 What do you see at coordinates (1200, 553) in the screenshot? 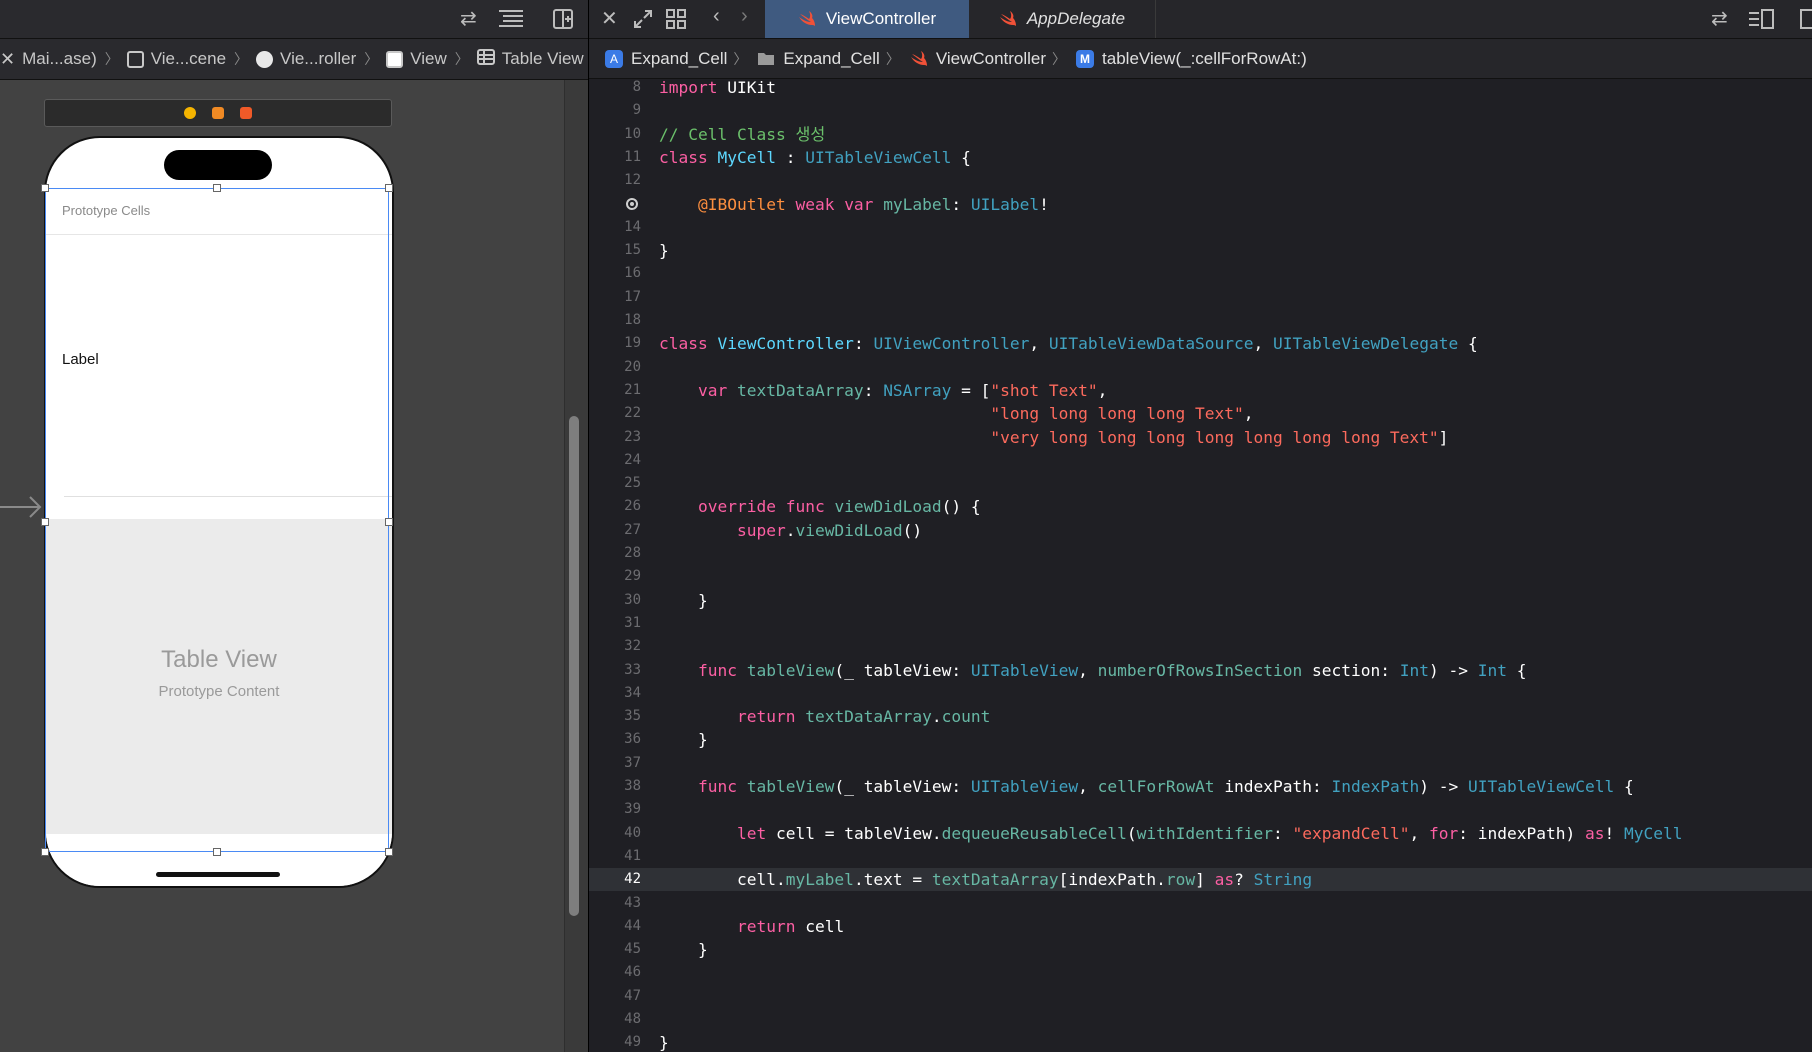
I see `code-line: 28` at bounding box center [1200, 553].